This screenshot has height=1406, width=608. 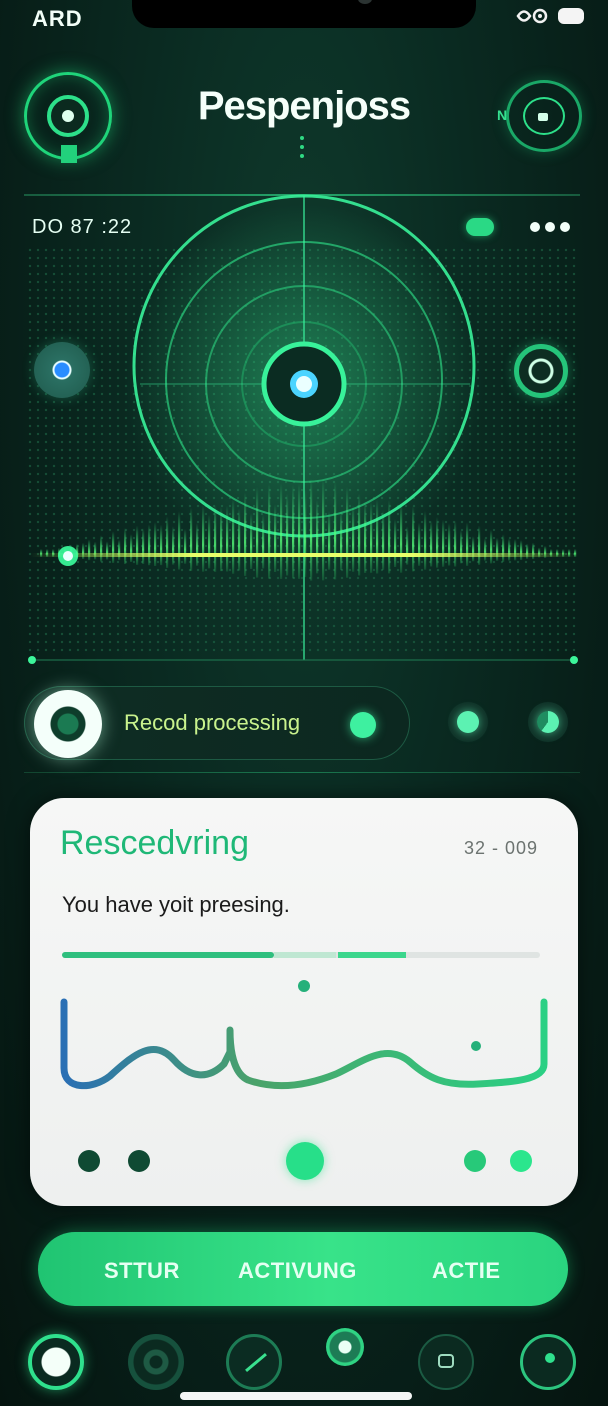 I want to click on status-chip-icon, so click(x=468, y=722).